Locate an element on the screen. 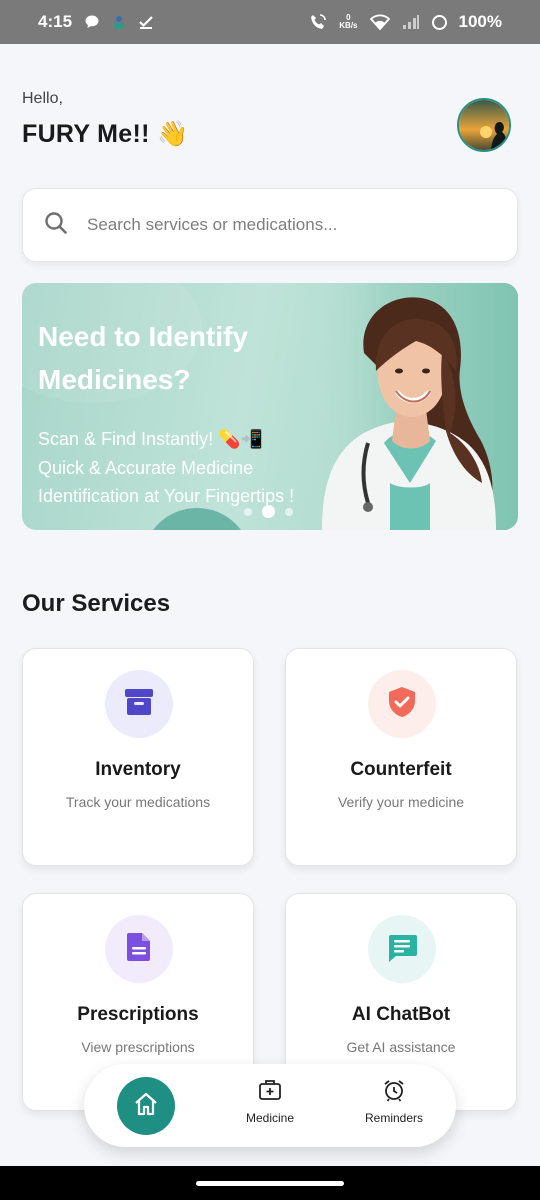 The width and height of the screenshot is (540, 1200). service-subtitle: View prescriptions is located at coordinates (138, 1047).